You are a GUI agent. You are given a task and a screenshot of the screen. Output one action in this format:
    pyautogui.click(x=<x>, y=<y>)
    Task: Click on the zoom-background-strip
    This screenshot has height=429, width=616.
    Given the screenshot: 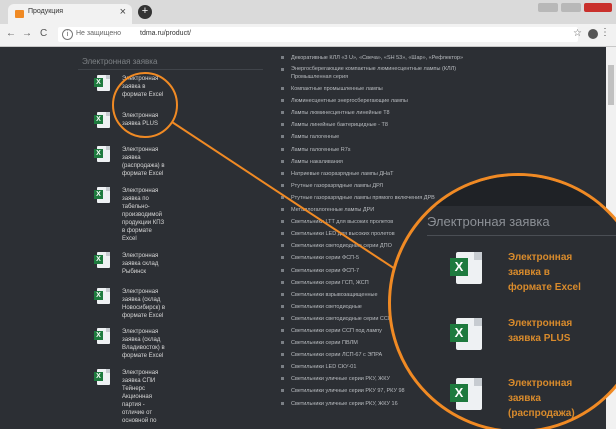 What is the action you would take?
    pyautogui.click(x=503, y=191)
    